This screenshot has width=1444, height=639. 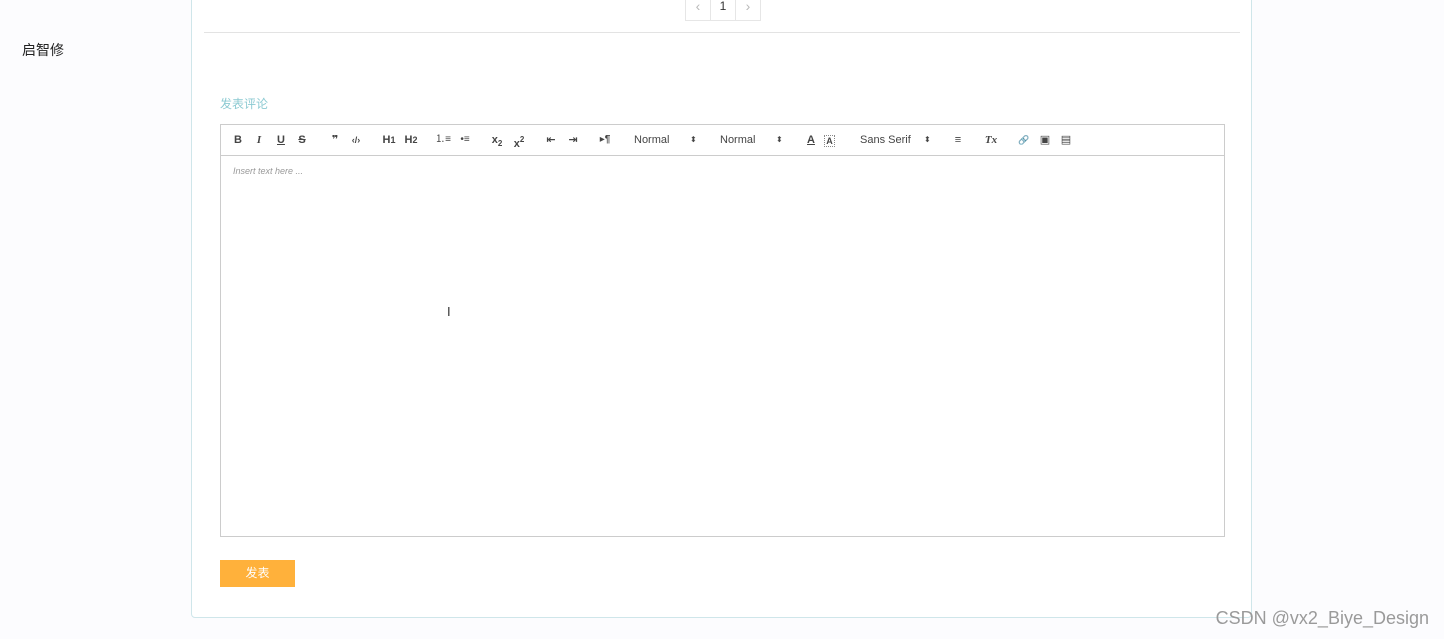 What do you see at coordinates (738, 140) in the screenshot?
I see `header-select-value: Normal` at bounding box center [738, 140].